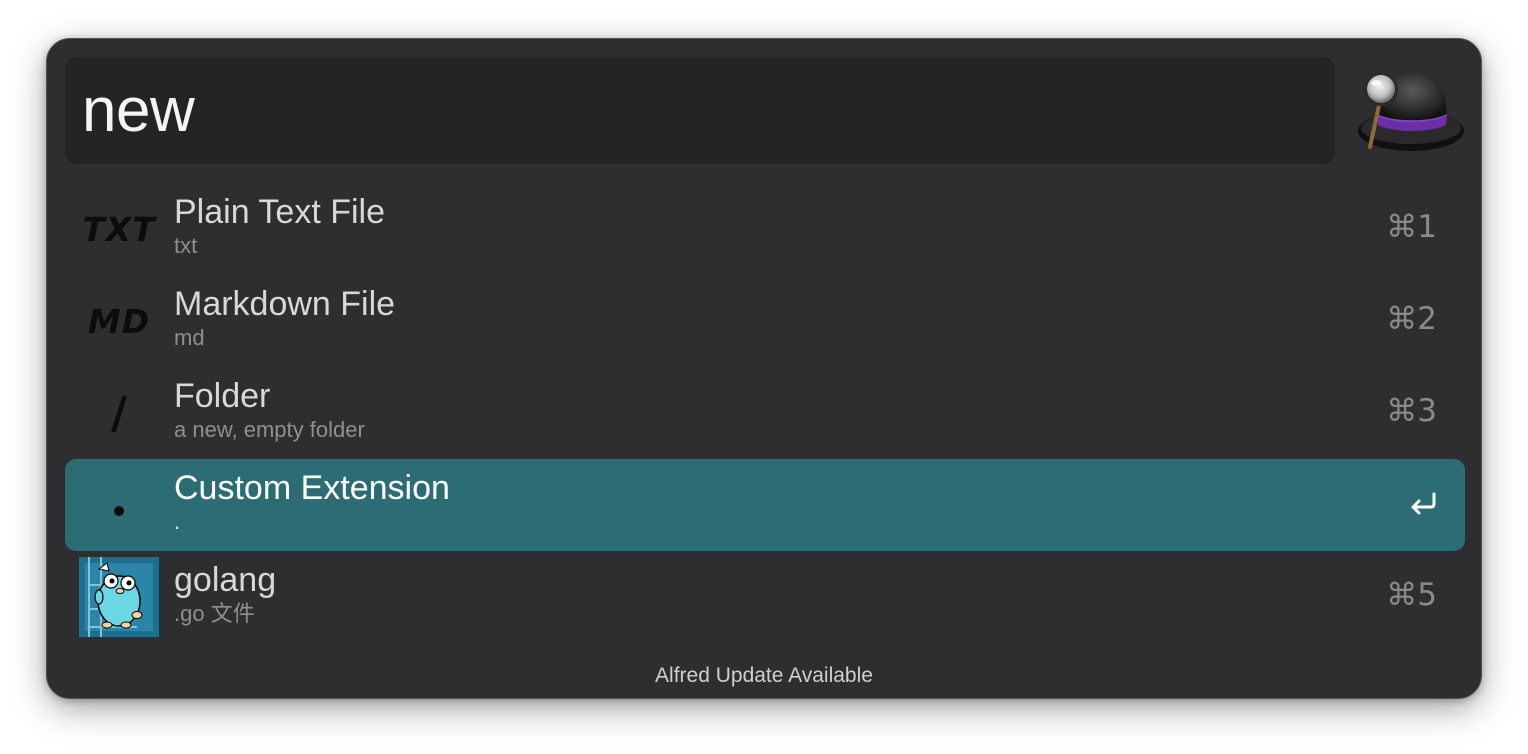 This screenshot has width=1528, height=754. What do you see at coordinates (700, 110) in the screenshot?
I see `search-field: new` at bounding box center [700, 110].